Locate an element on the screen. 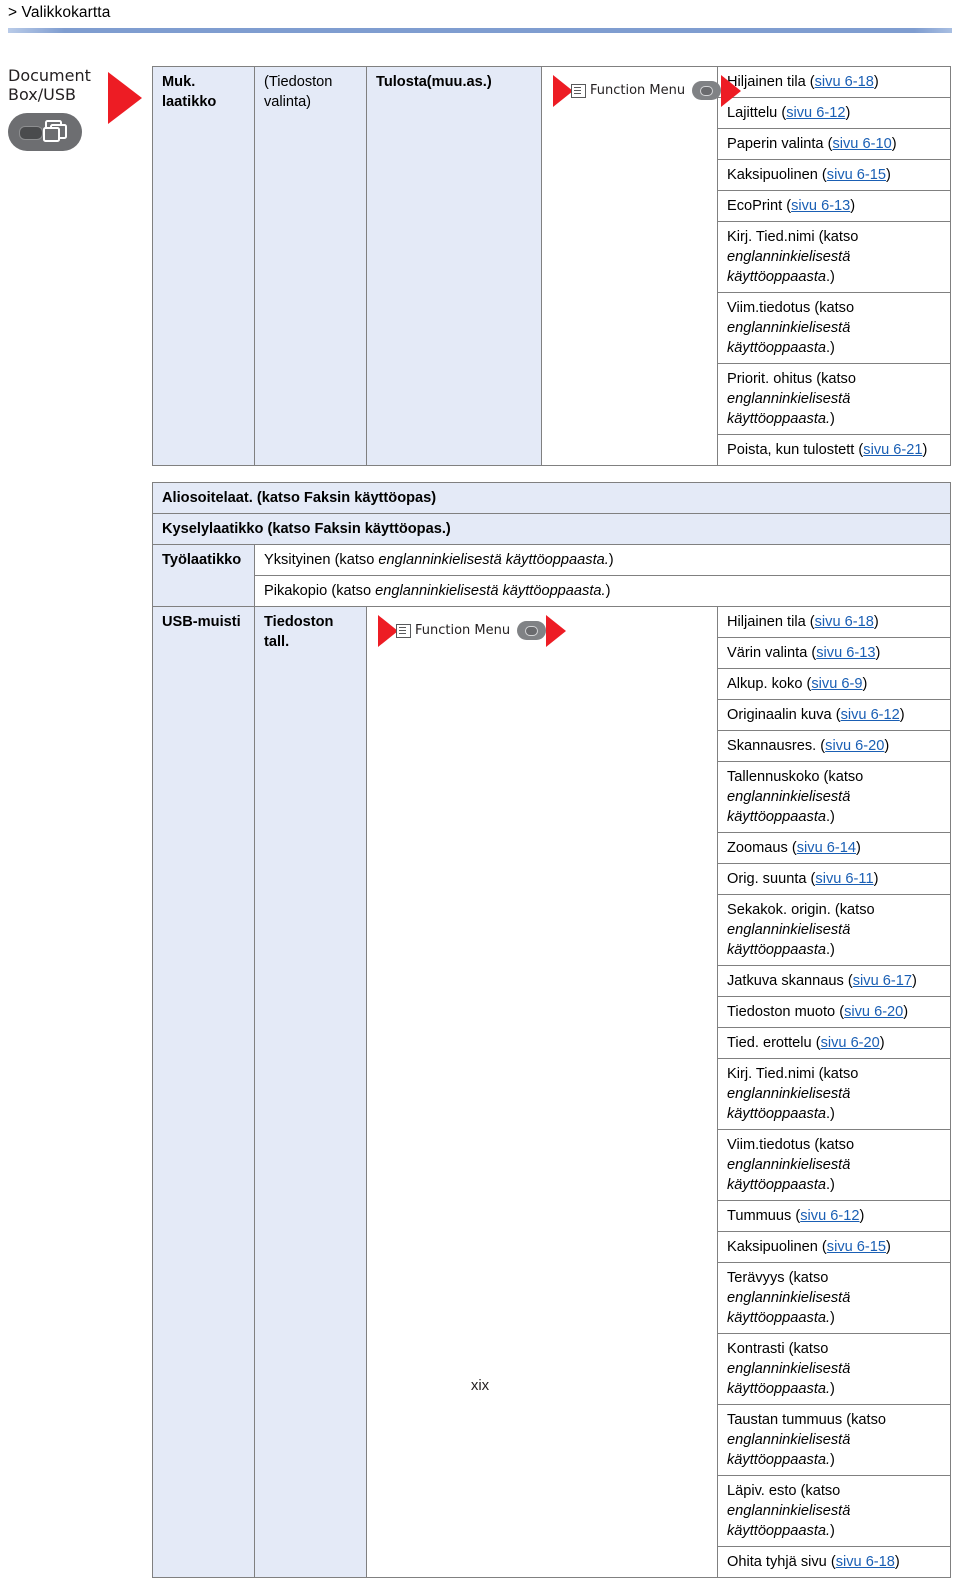  flow-arrow-icon is located at coordinates (125, 98).